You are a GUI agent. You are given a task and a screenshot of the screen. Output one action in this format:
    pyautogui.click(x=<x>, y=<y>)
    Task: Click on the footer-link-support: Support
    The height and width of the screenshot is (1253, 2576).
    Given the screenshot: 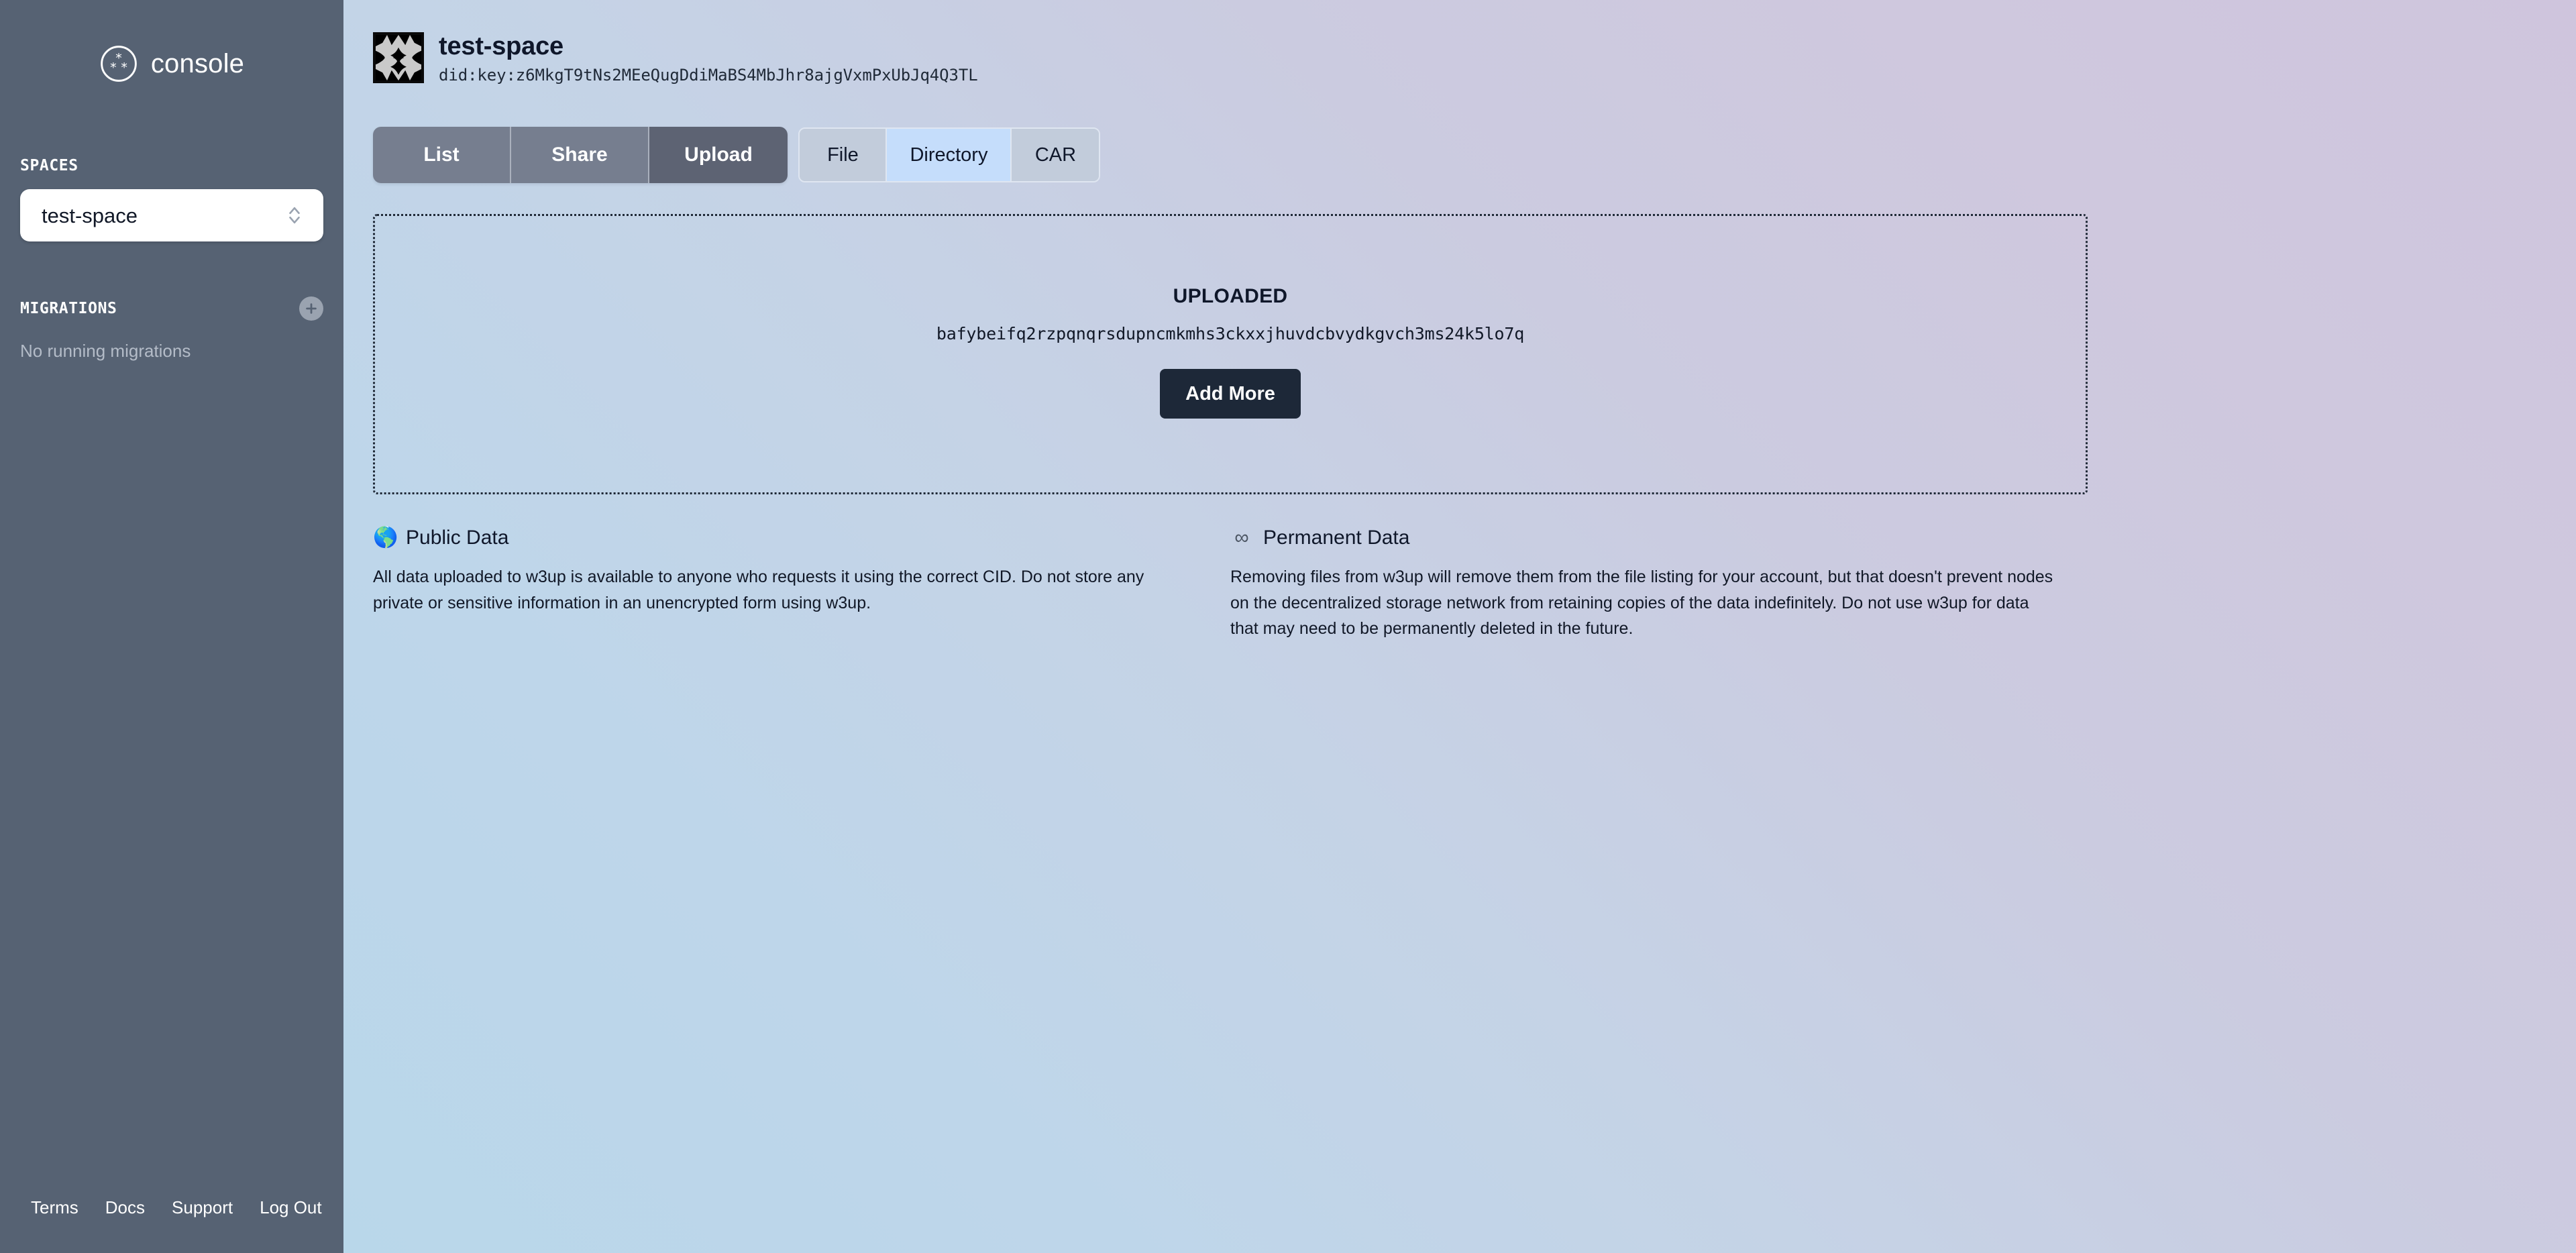 What is the action you would take?
    pyautogui.click(x=202, y=1207)
    